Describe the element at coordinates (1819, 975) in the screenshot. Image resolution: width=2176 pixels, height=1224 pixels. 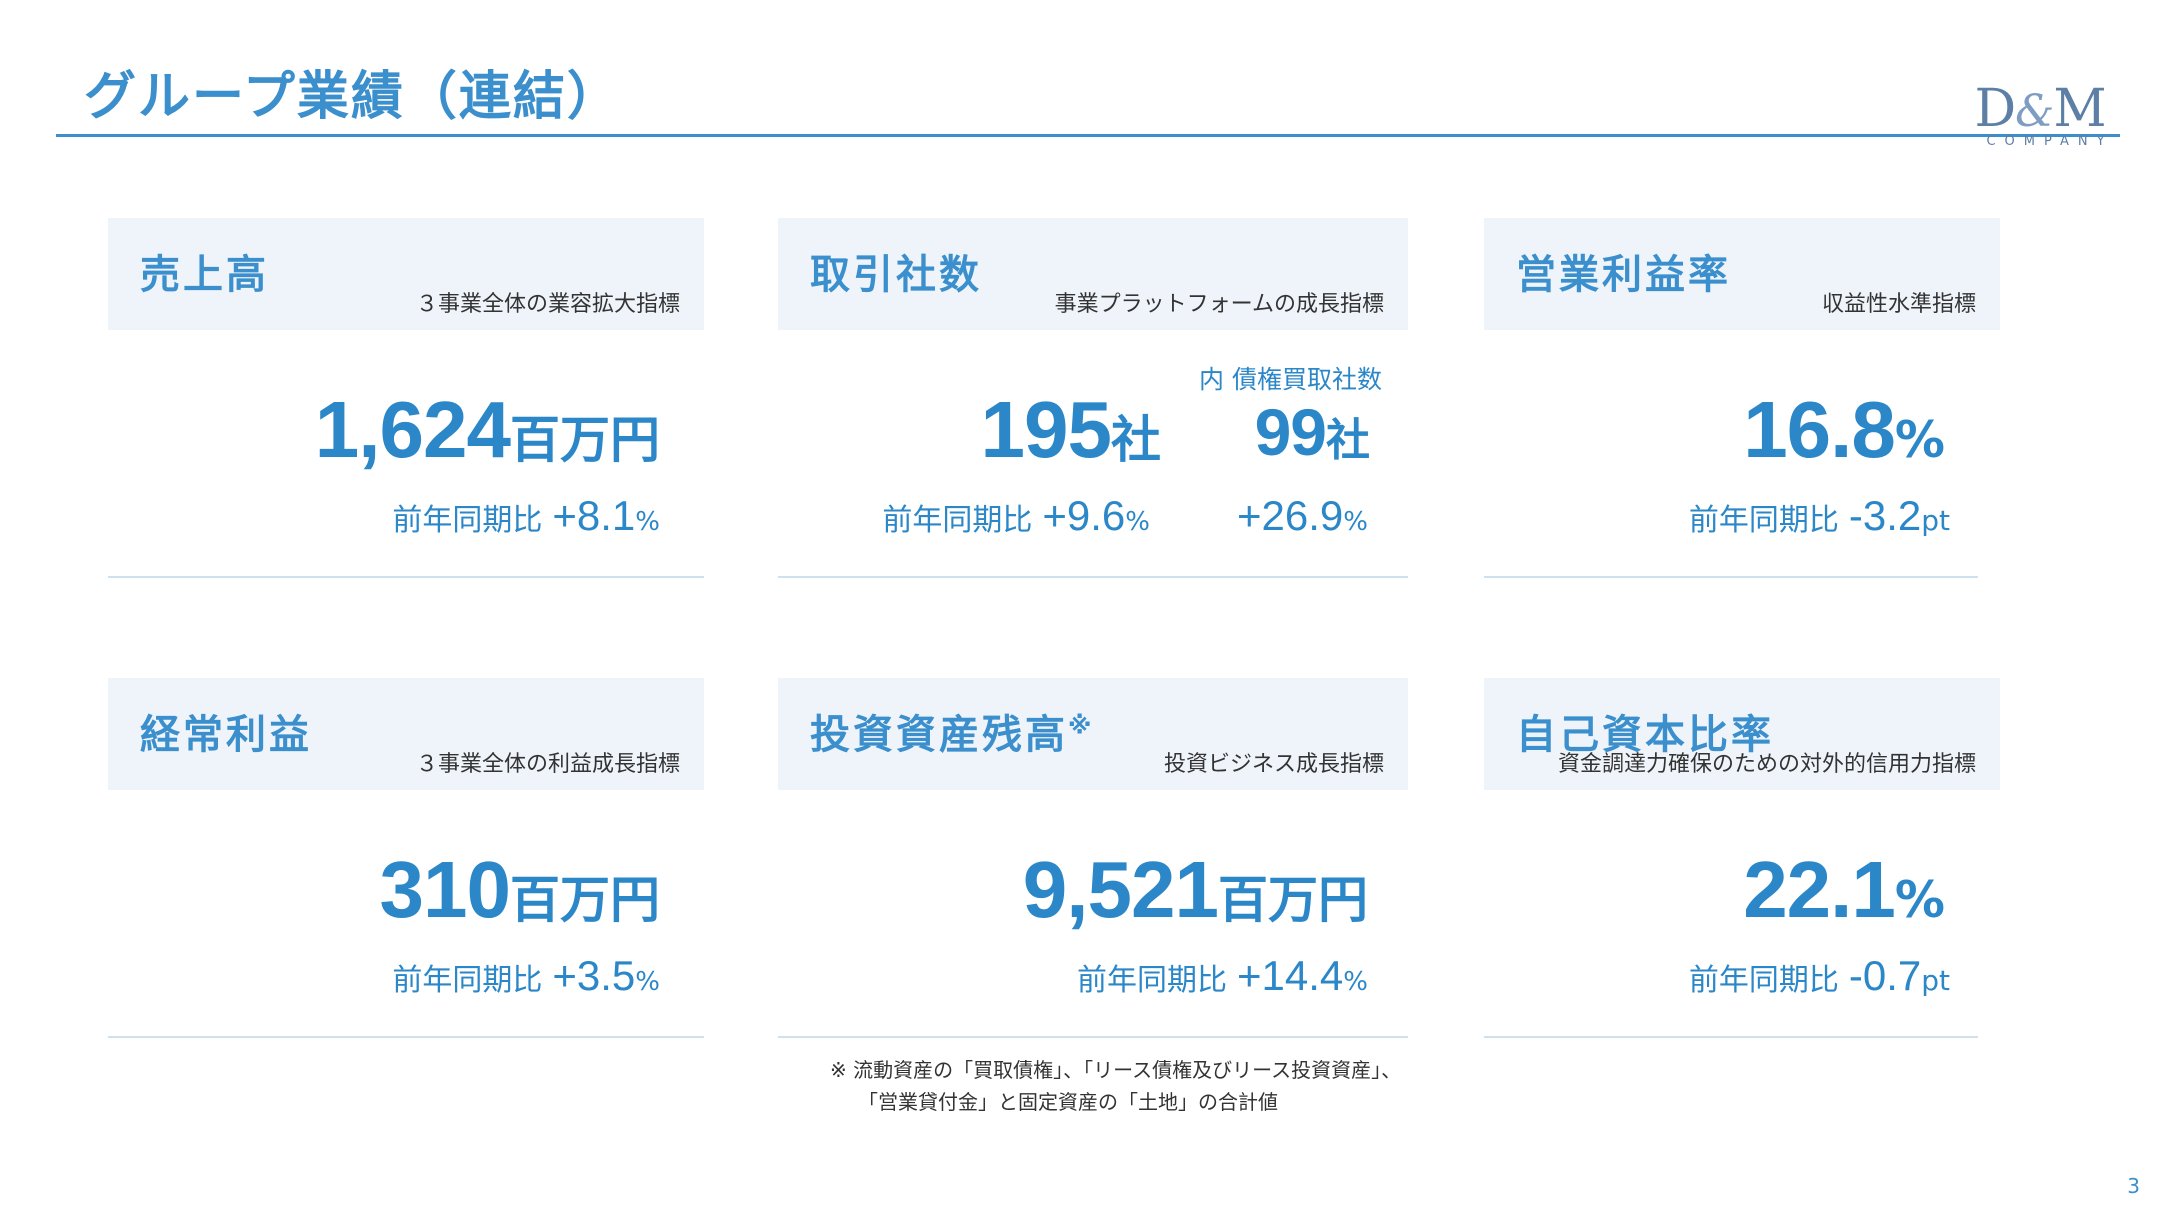
I see `equity-ratio-yoy: 前年同期比 -0.7pt` at that location.